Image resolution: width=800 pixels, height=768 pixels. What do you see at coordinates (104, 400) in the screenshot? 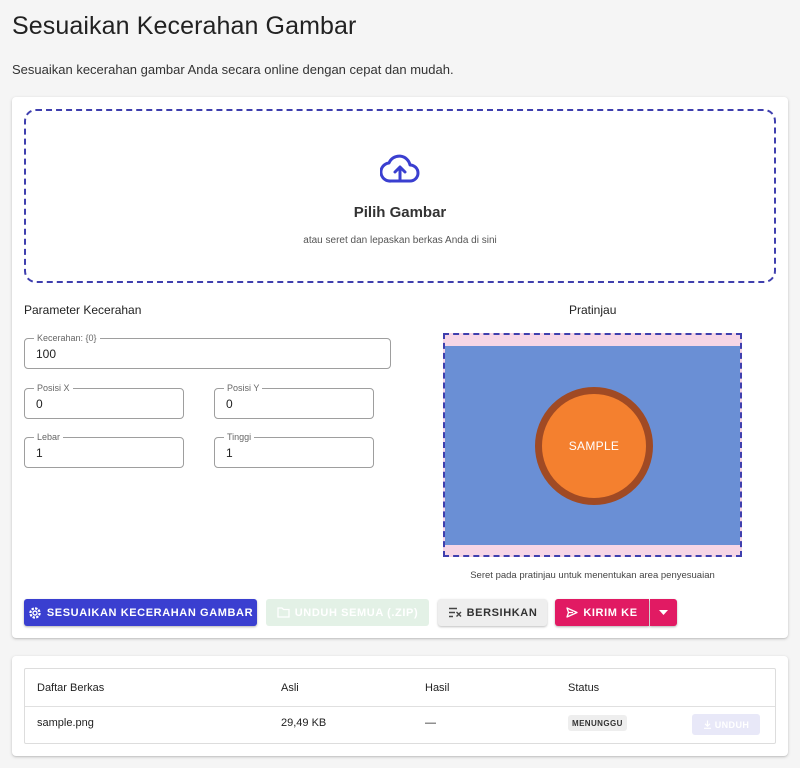
I see `pos-x-field: Posisi X 0` at bounding box center [104, 400].